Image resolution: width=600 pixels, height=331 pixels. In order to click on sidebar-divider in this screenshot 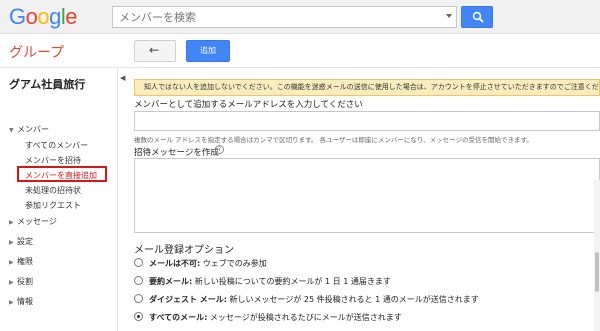, I will do `click(117, 199)`.